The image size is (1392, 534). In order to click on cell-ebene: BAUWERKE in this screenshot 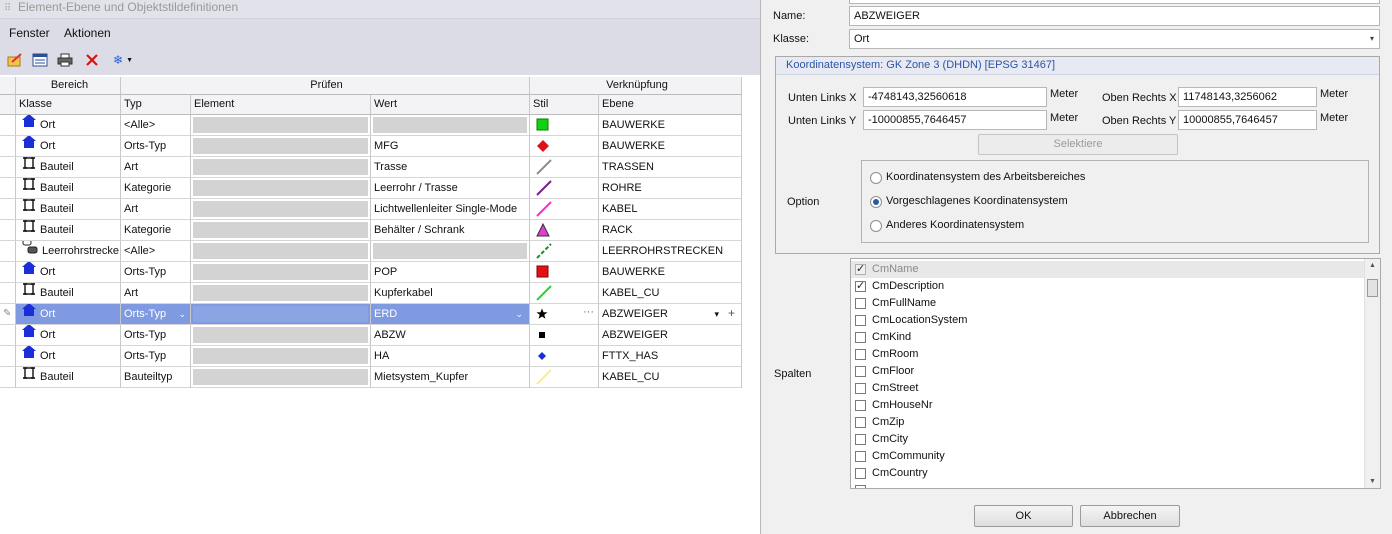, I will do `click(670, 125)`.